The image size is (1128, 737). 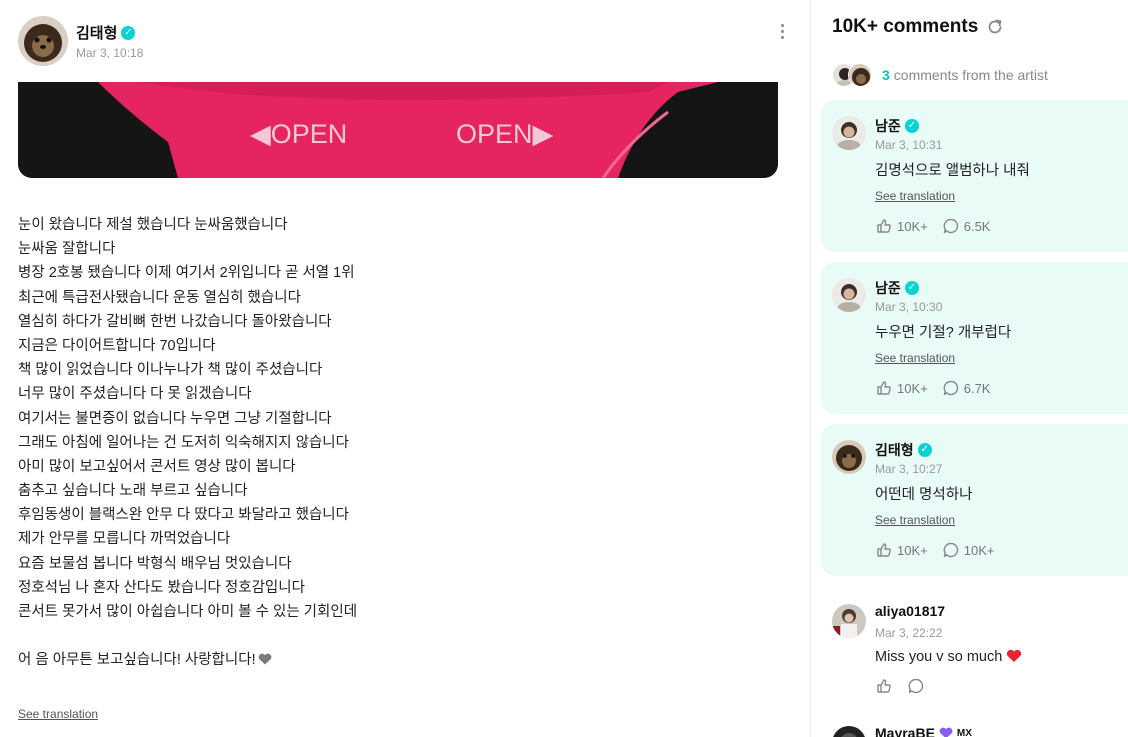 I want to click on reply-count: 6.5K, so click(x=977, y=226).